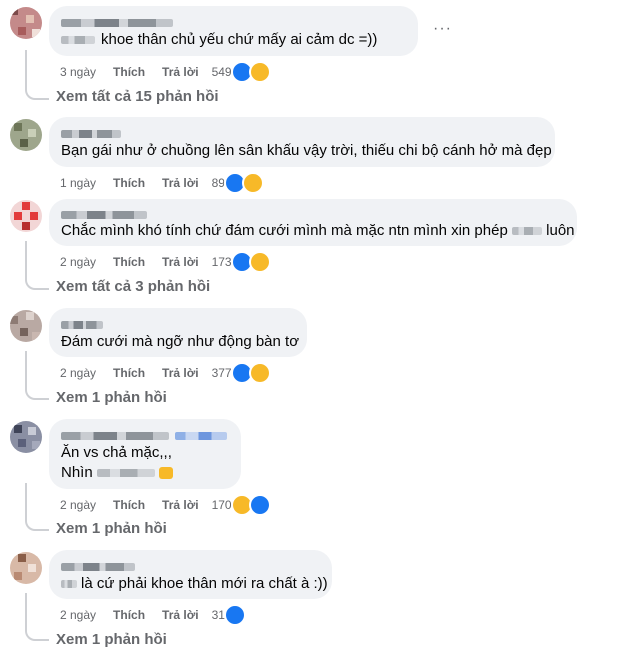  I want to click on comment-bubble: Đám cưới mà ngỡ như động bàn tơ, so click(178, 332).